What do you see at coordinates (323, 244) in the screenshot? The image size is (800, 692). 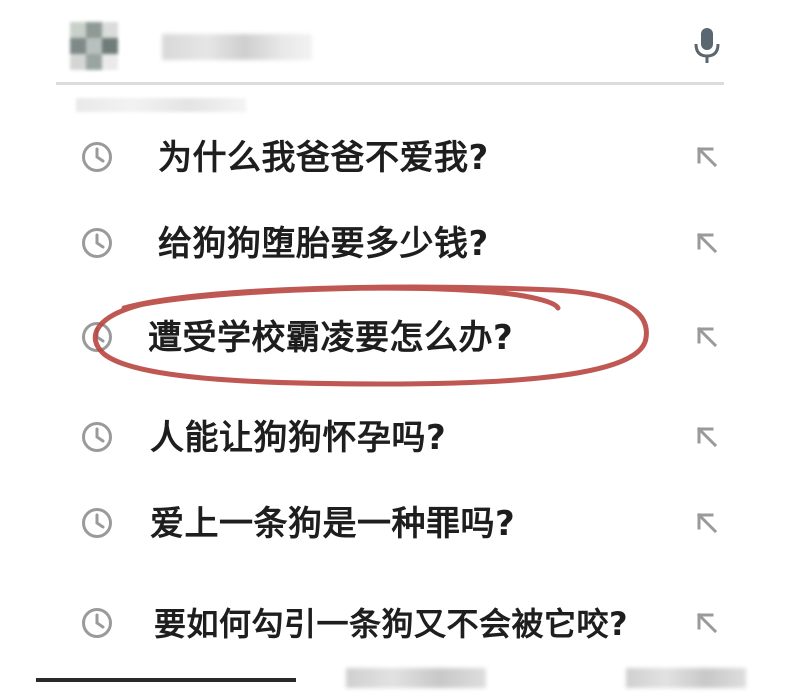 I see `suggestion-text: 给狗狗堕胎要多少钱?` at bounding box center [323, 244].